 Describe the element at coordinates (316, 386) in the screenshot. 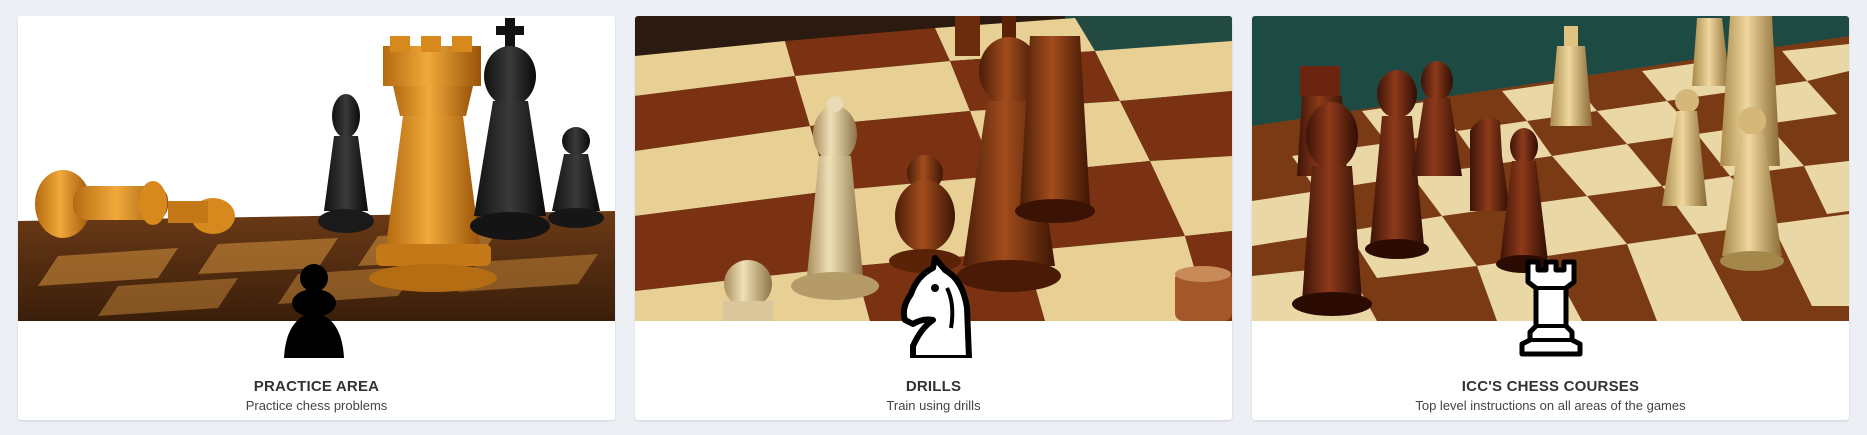

I see `practice-area-title: PRACTICE AREA` at that location.